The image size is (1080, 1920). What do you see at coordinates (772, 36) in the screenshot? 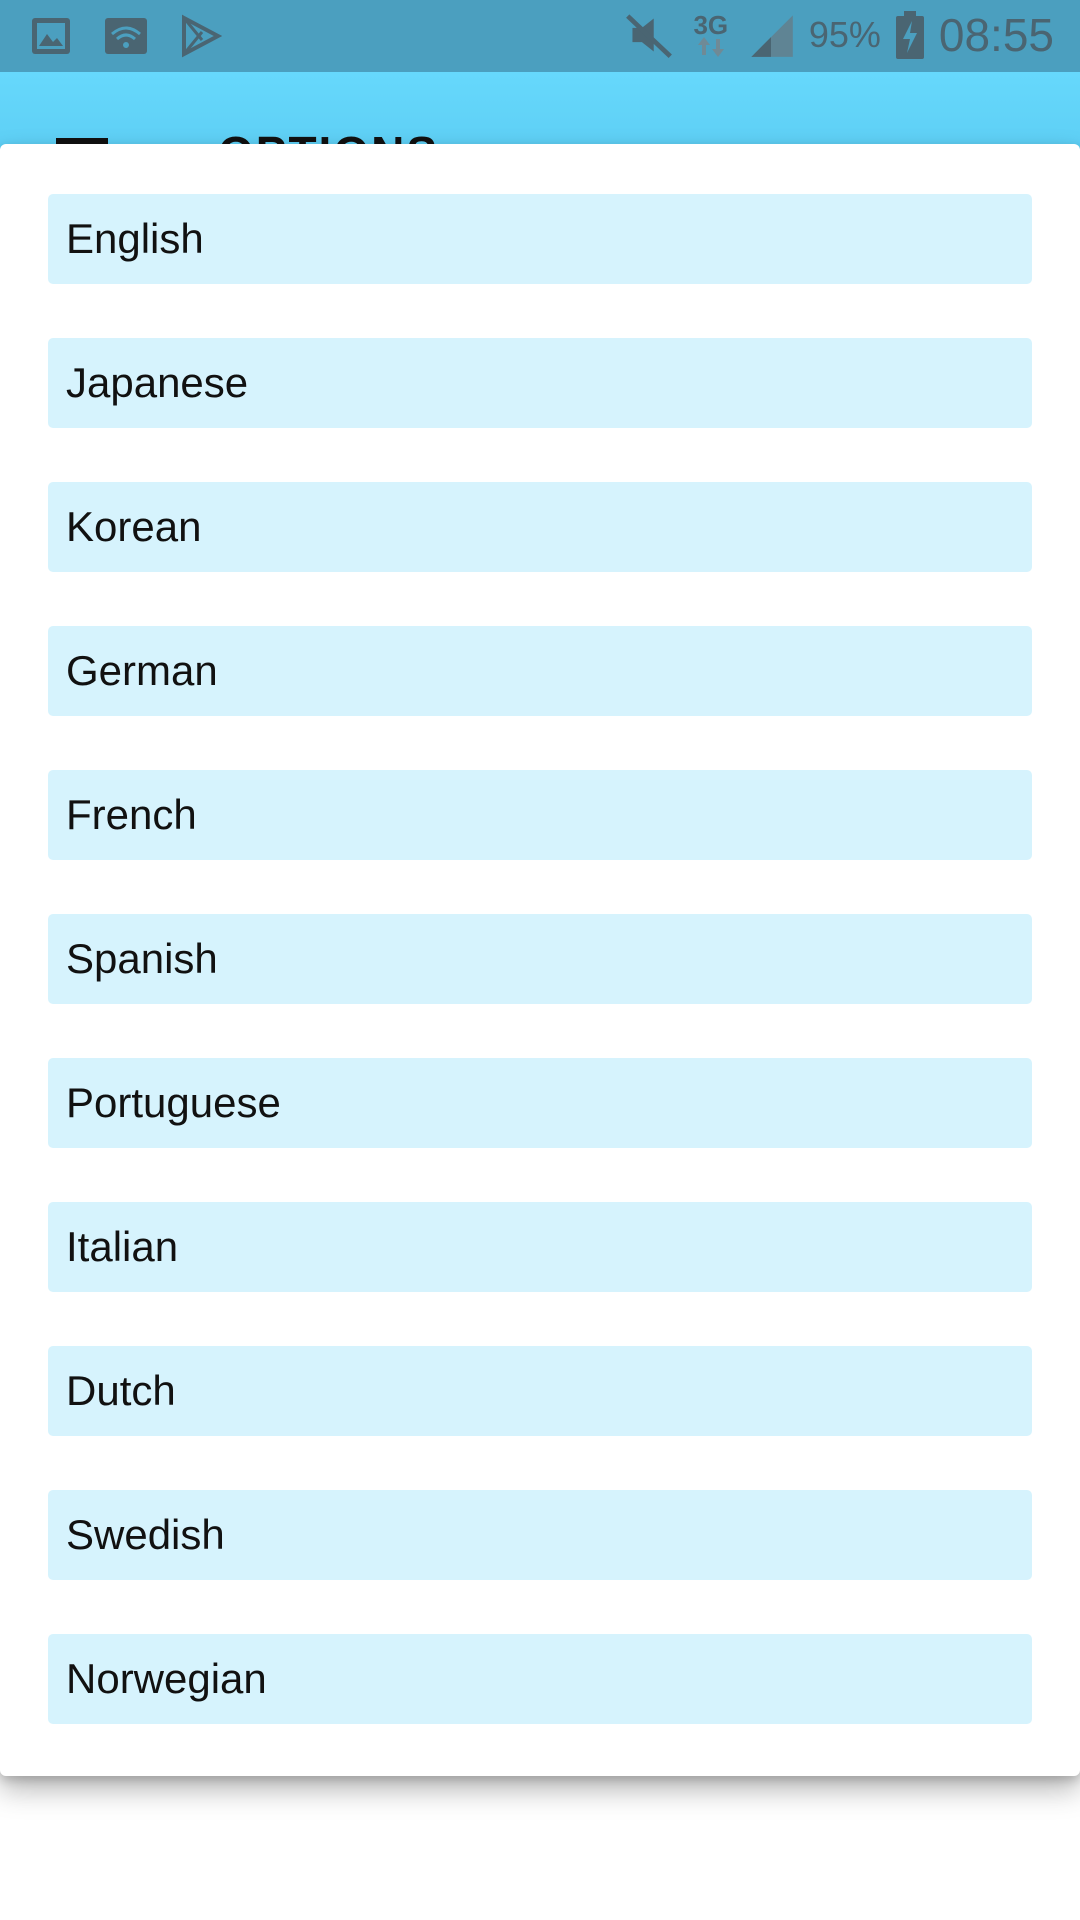
I see `signal-icon` at bounding box center [772, 36].